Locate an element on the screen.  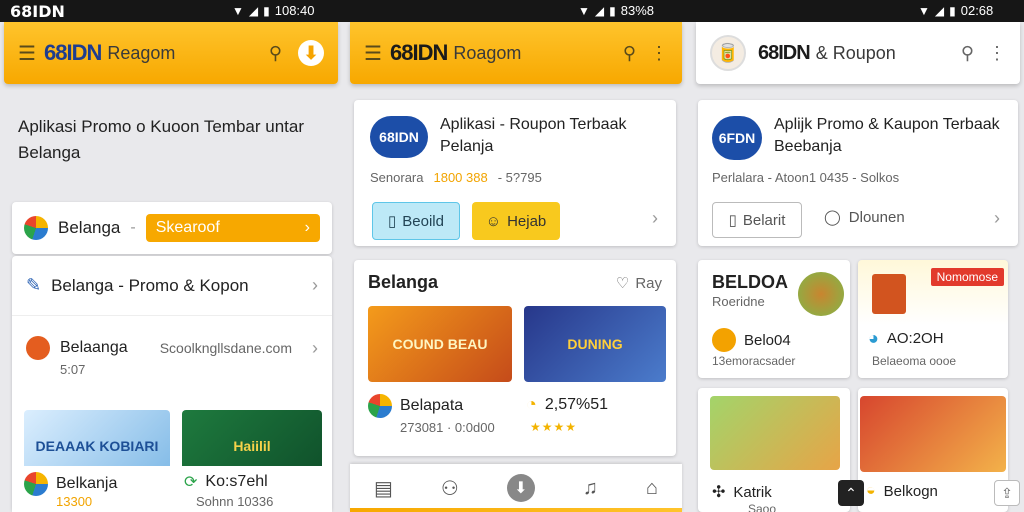
grid-card: ◒ Belkogn is located at coordinates (933, 450).